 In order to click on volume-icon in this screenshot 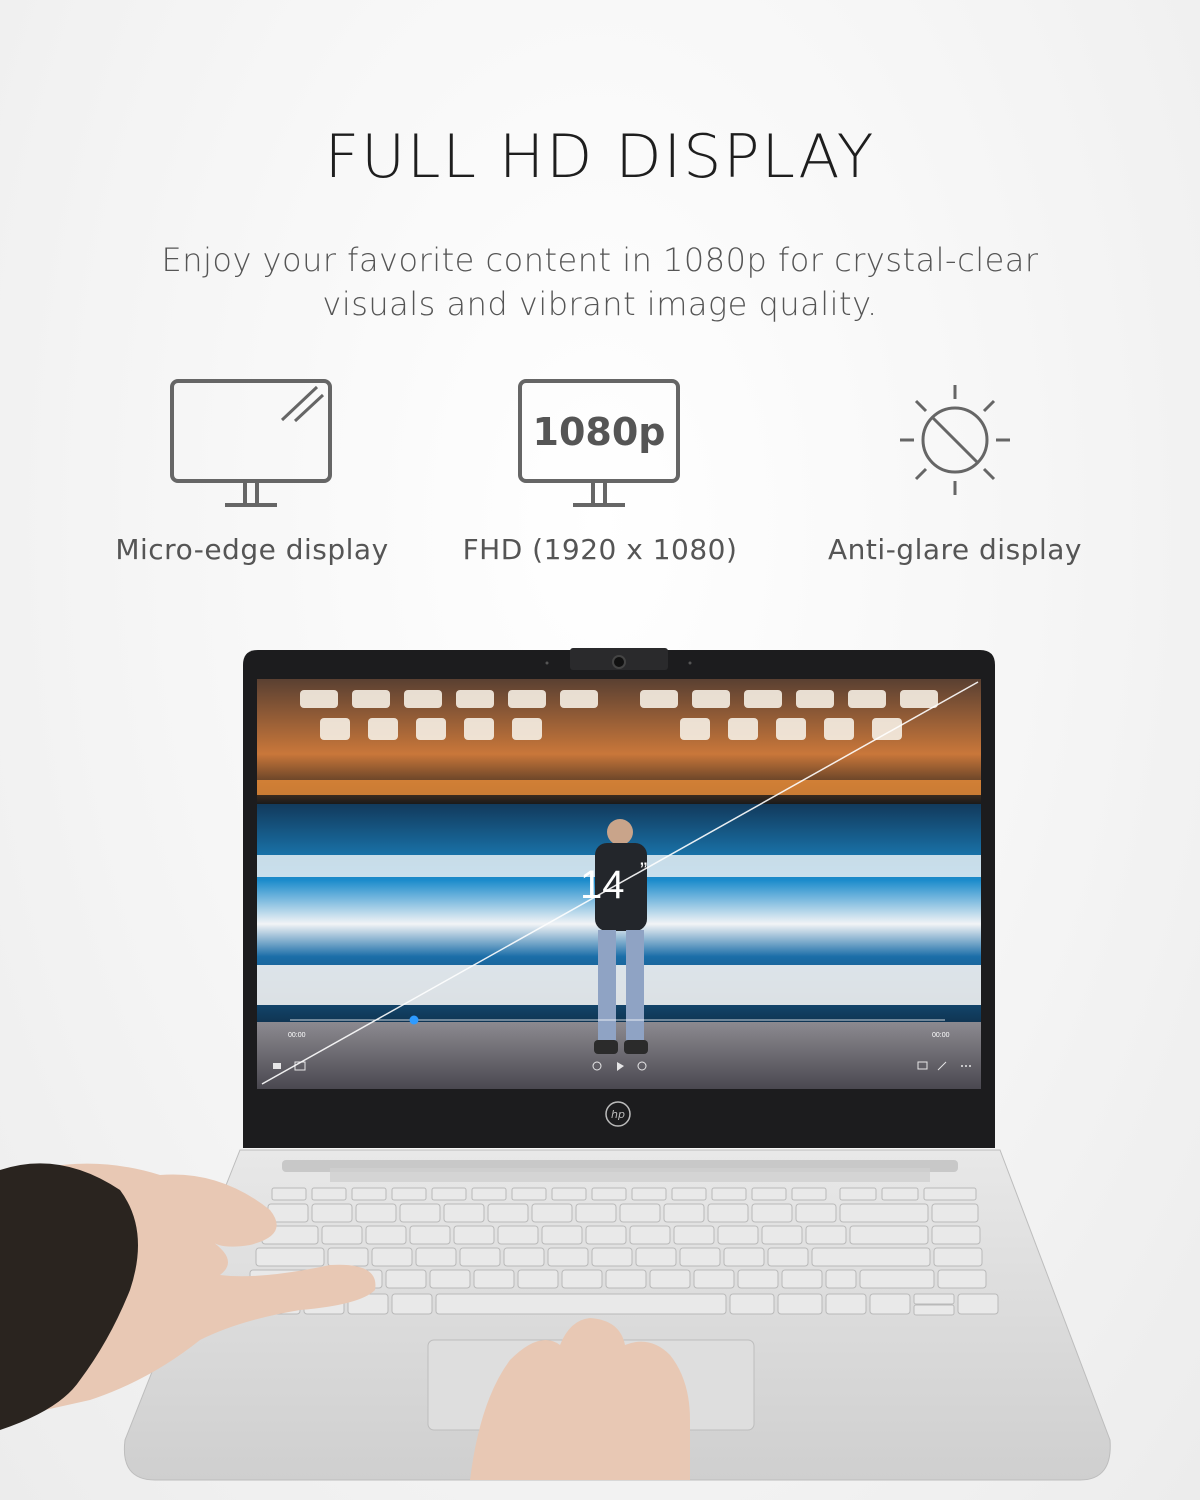, I will do `click(277, 1066)`.